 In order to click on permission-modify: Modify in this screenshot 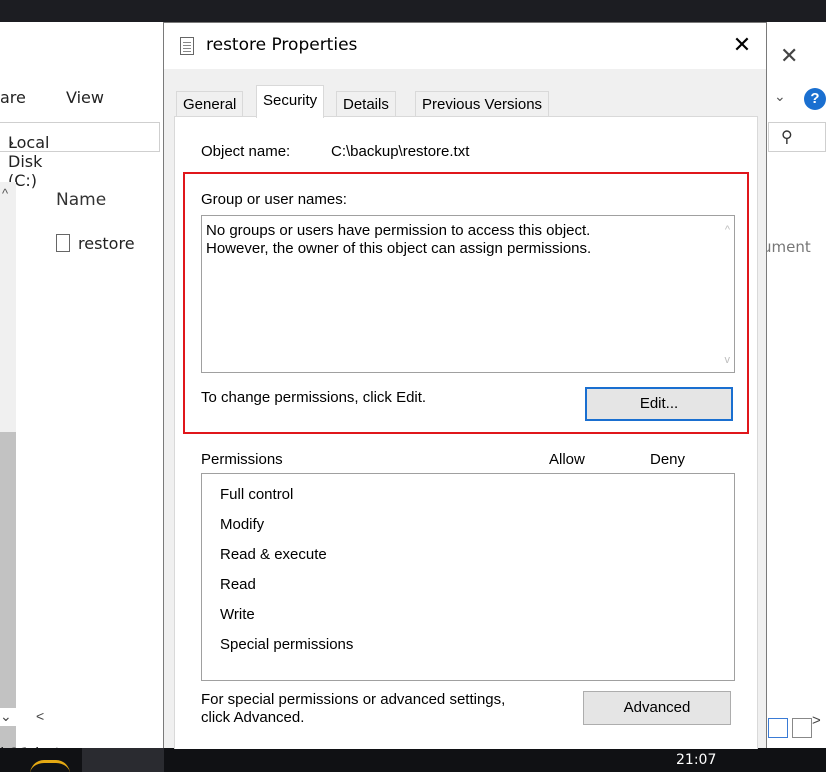, I will do `click(242, 524)`.